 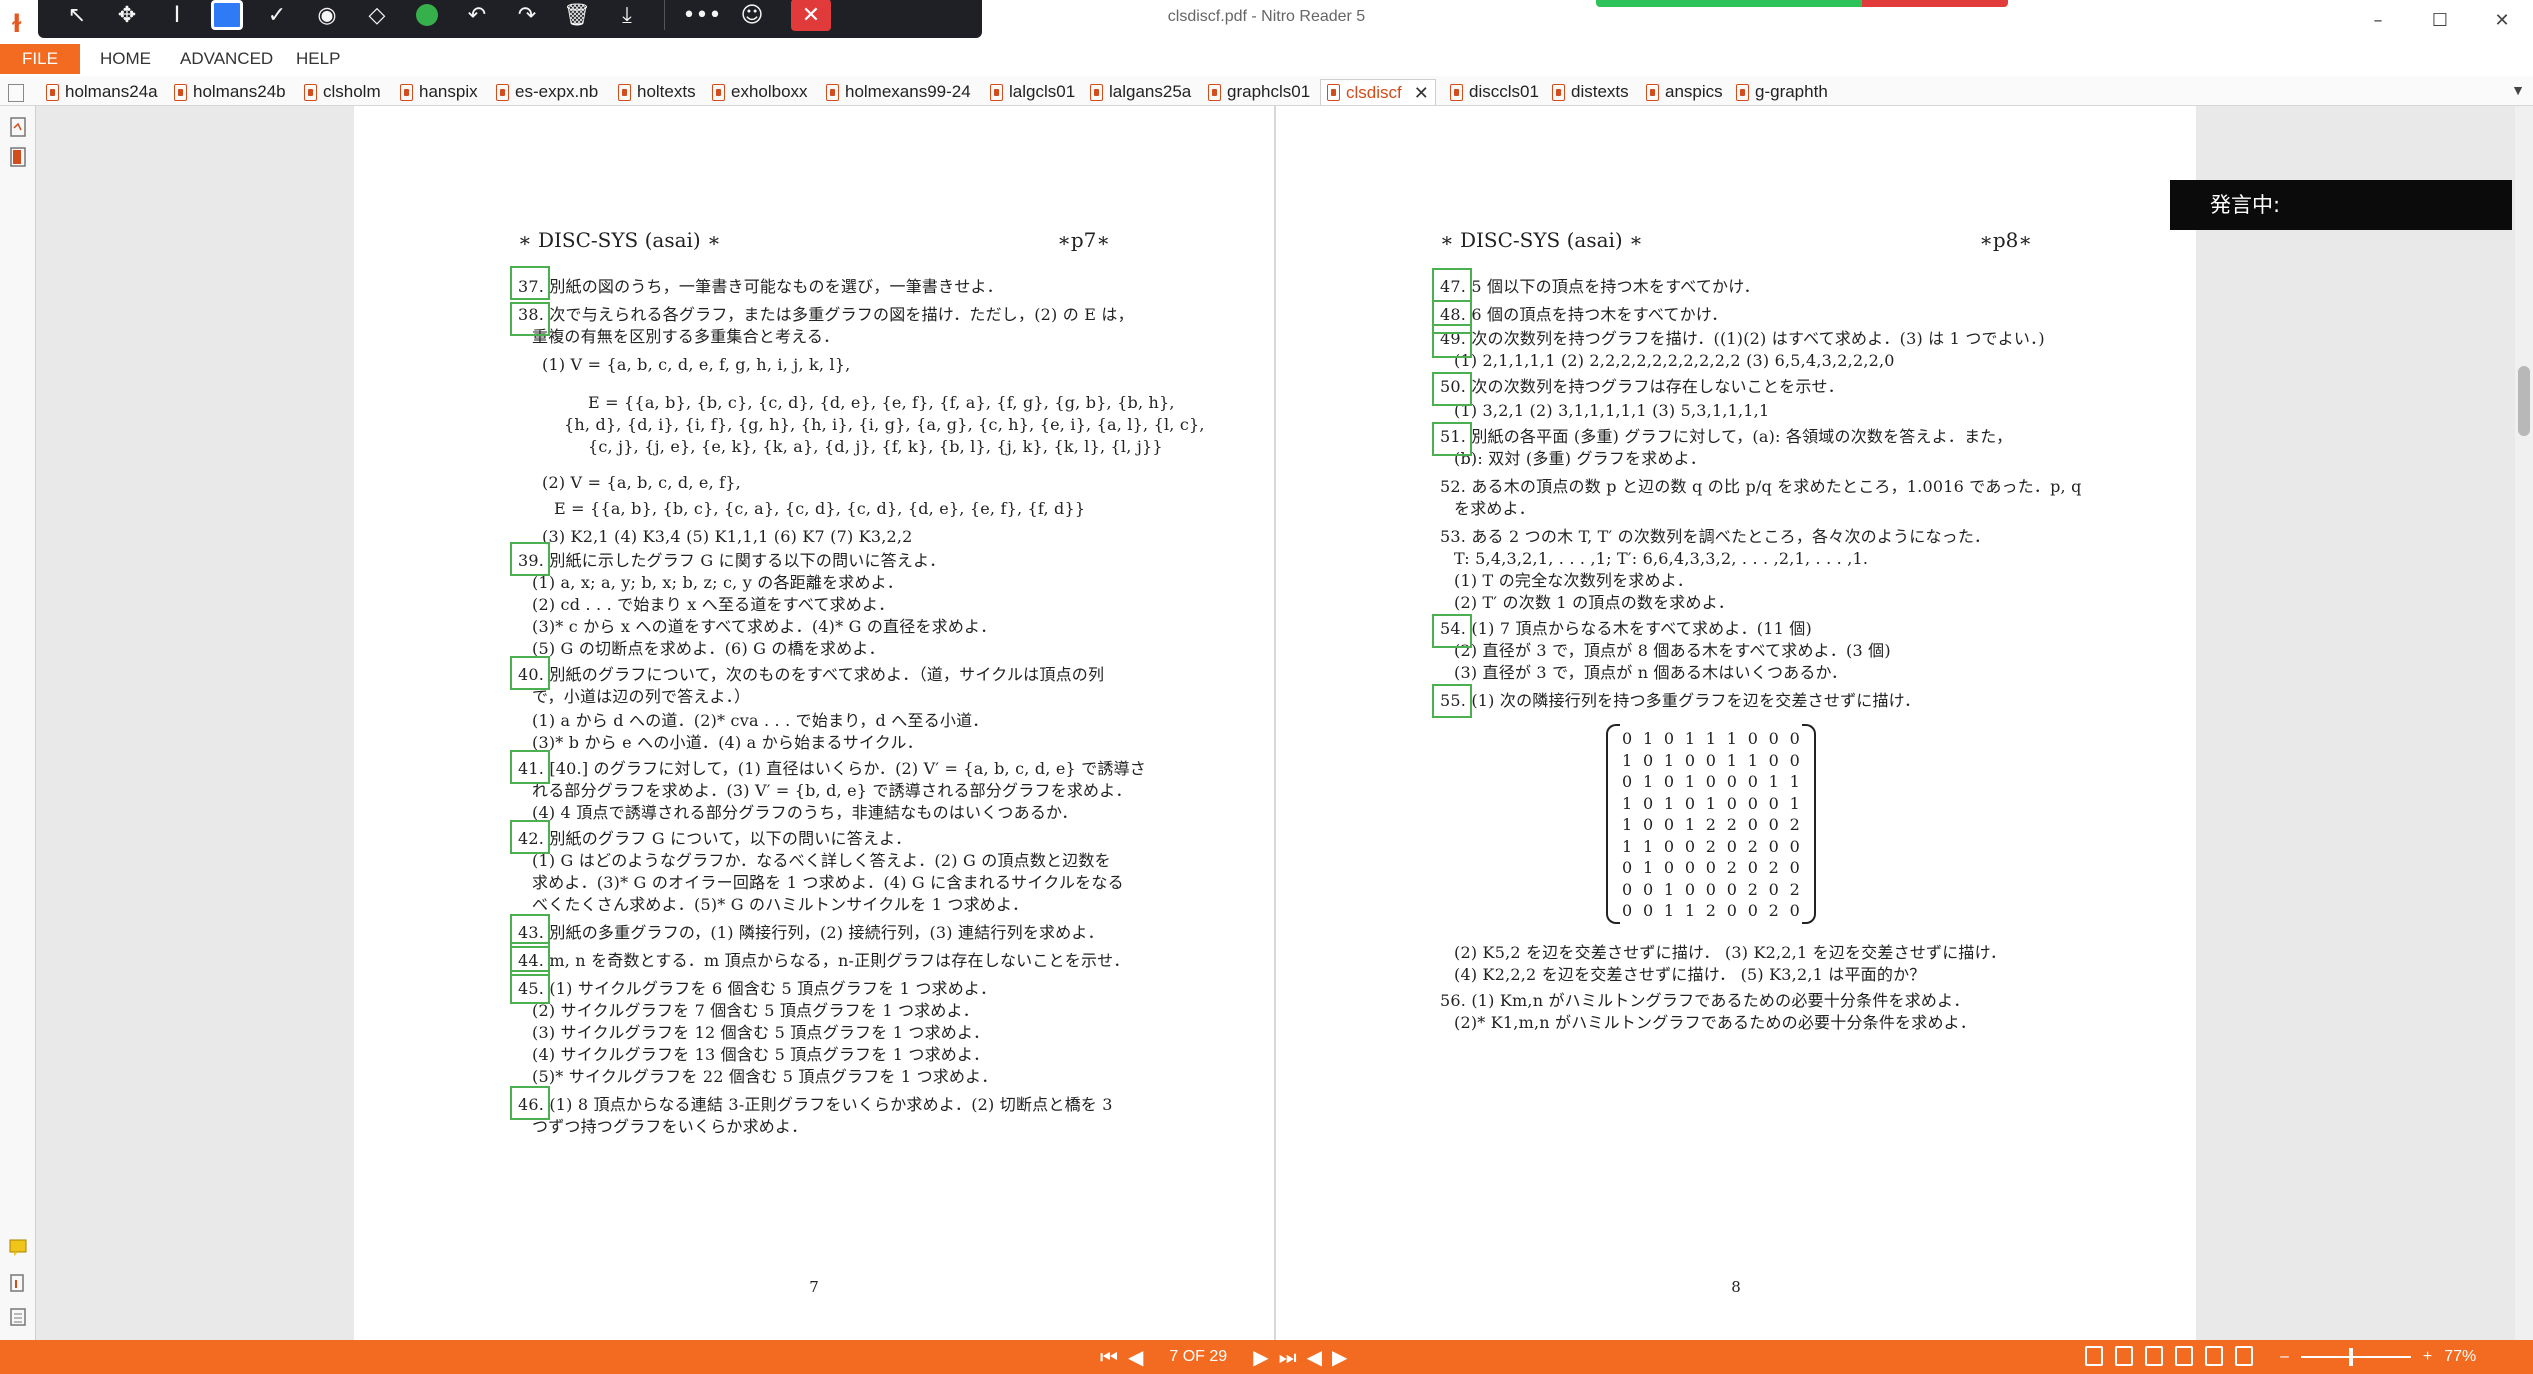 What do you see at coordinates (227, 17) in the screenshot?
I see `rectangle-icon` at bounding box center [227, 17].